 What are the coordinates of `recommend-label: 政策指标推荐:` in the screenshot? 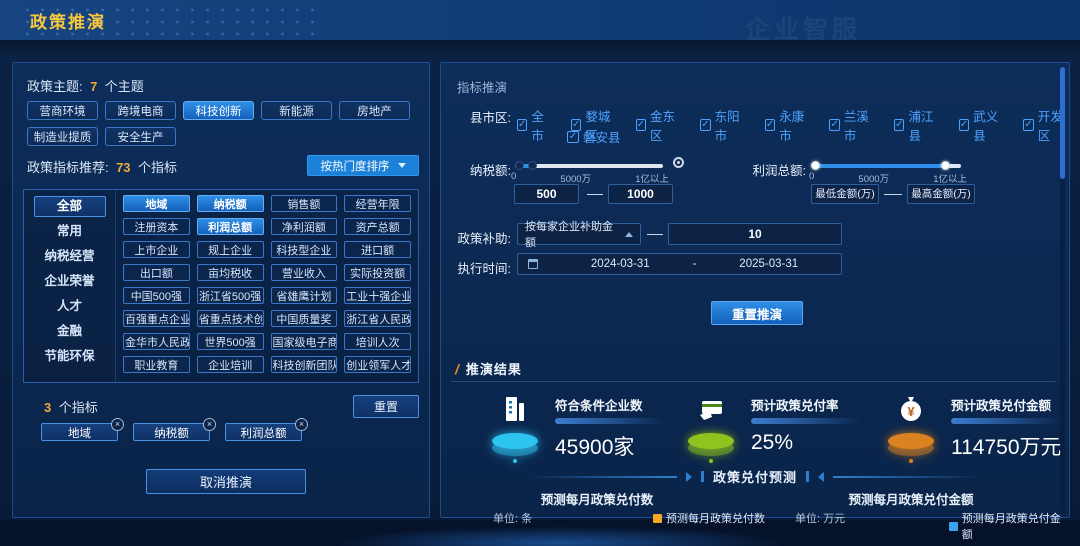 It's located at (68, 167).